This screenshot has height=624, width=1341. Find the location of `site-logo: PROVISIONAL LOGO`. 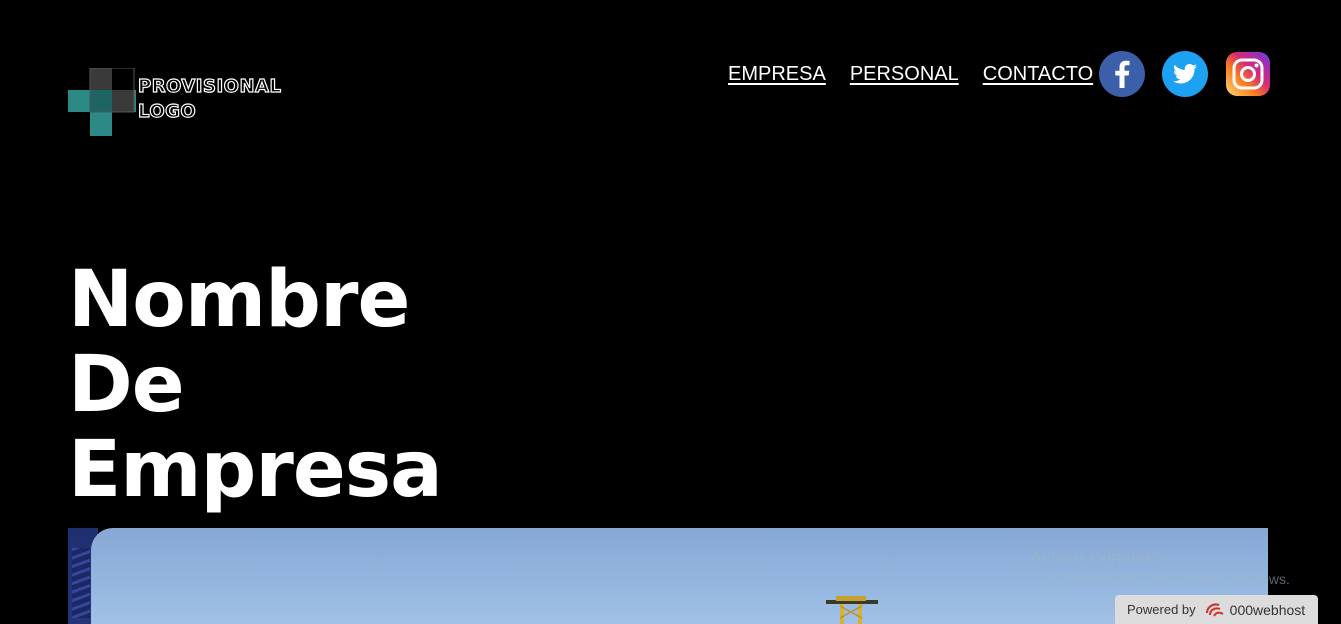

site-logo: PROVISIONAL LOGO is located at coordinates (175, 102).